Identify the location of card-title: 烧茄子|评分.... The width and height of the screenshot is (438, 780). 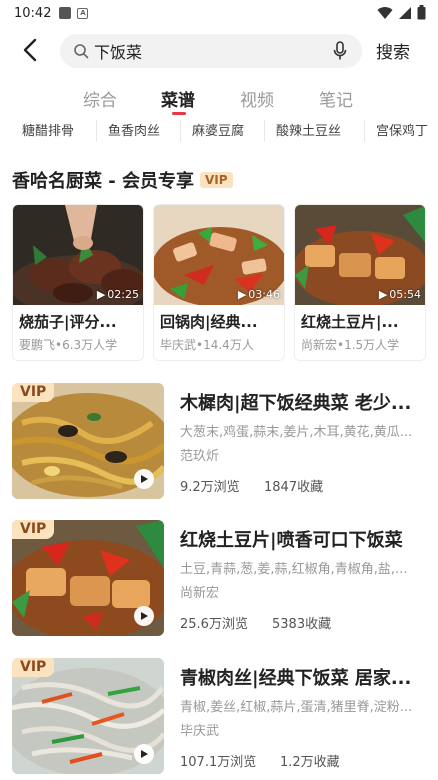
(68, 322).